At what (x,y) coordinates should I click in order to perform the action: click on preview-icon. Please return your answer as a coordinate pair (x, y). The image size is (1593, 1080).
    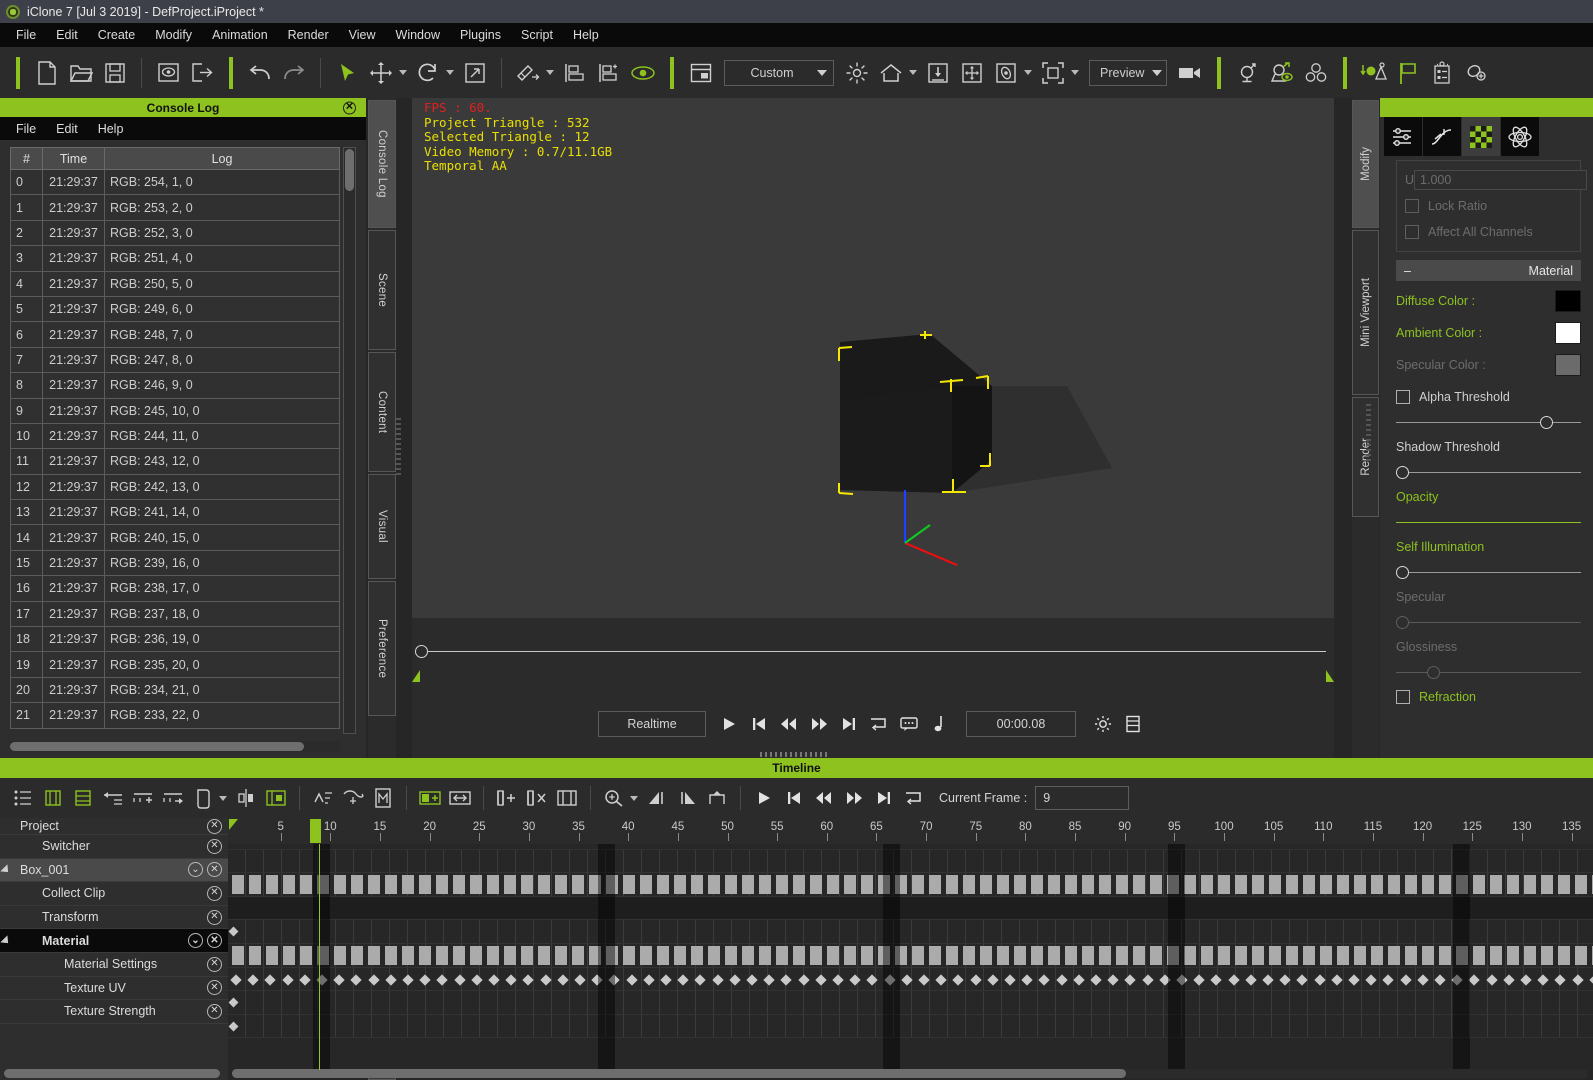
    Looking at the image, I should click on (168, 73).